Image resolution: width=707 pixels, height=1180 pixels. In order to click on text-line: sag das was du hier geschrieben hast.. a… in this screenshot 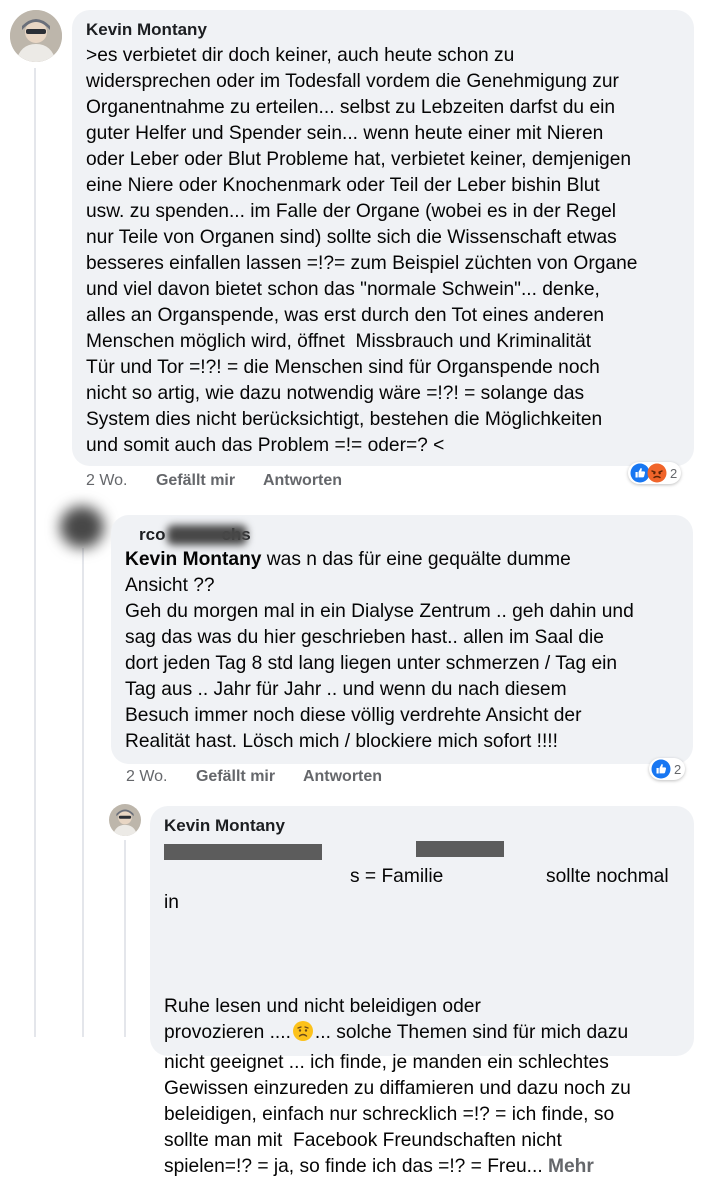, I will do `click(364, 637)`.